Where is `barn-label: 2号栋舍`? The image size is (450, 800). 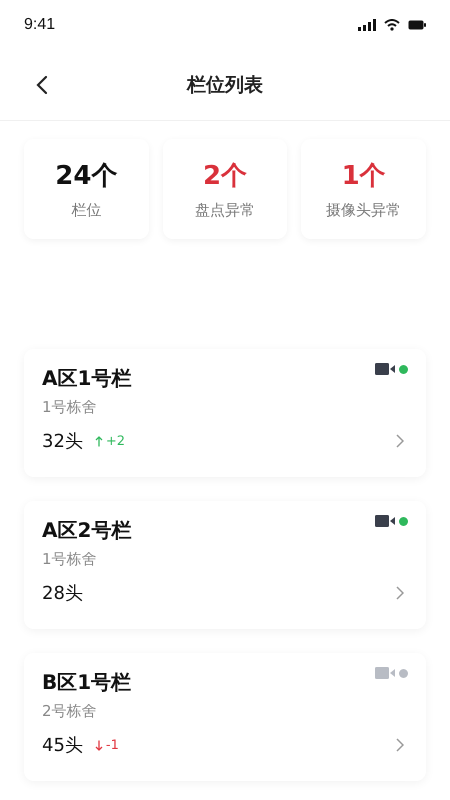 barn-label: 2号栋舍 is located at coordinates (70, 711).